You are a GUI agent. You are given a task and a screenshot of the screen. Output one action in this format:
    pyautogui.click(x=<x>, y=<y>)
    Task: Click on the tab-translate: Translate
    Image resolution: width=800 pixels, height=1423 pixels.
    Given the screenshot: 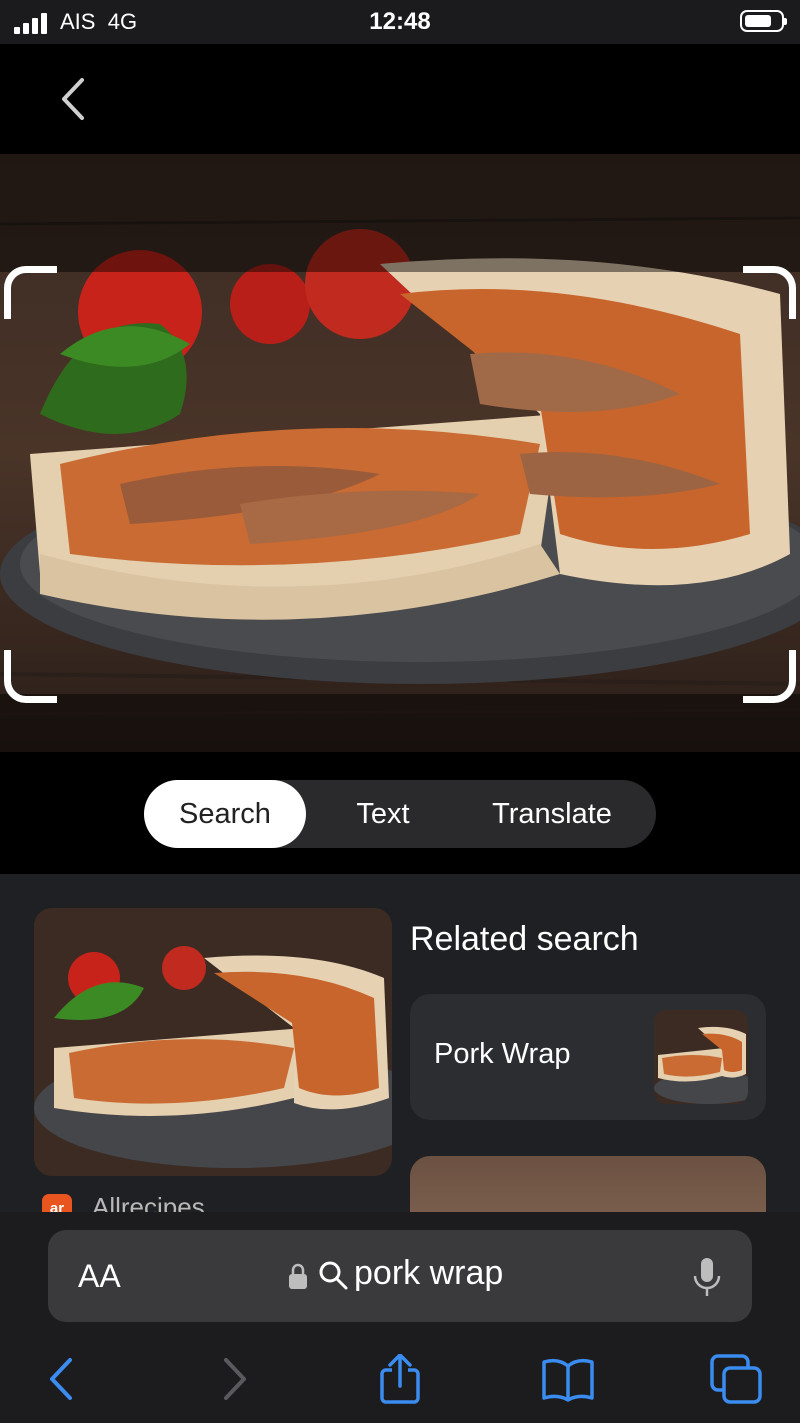 What is the action you would take?
    pyautogui.click(x=552, y=814)
    